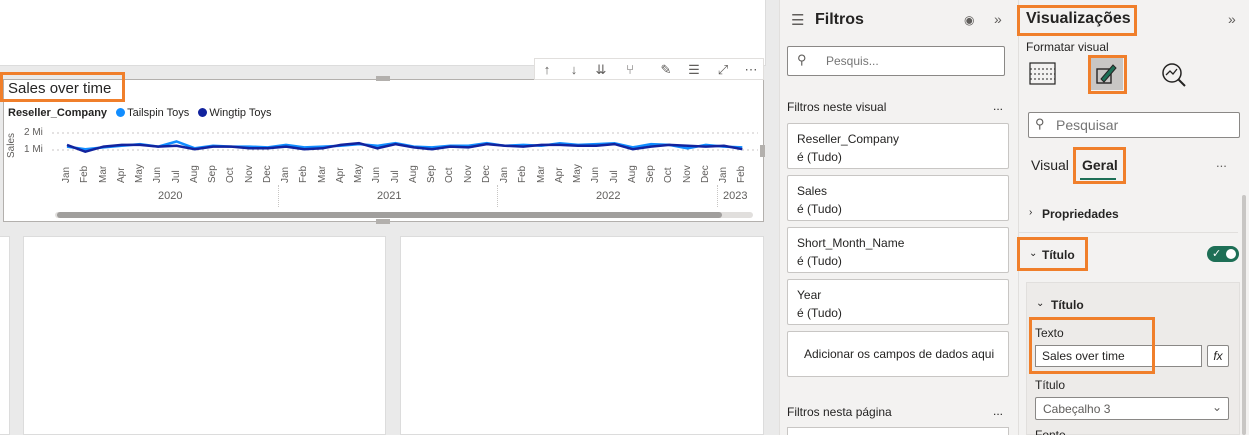 The width and height of the screenshot is (1249, 435). Describe the element at coordinates (798, 20) in the screenshot. I see `filter-lines-icon: ☰` at that location.